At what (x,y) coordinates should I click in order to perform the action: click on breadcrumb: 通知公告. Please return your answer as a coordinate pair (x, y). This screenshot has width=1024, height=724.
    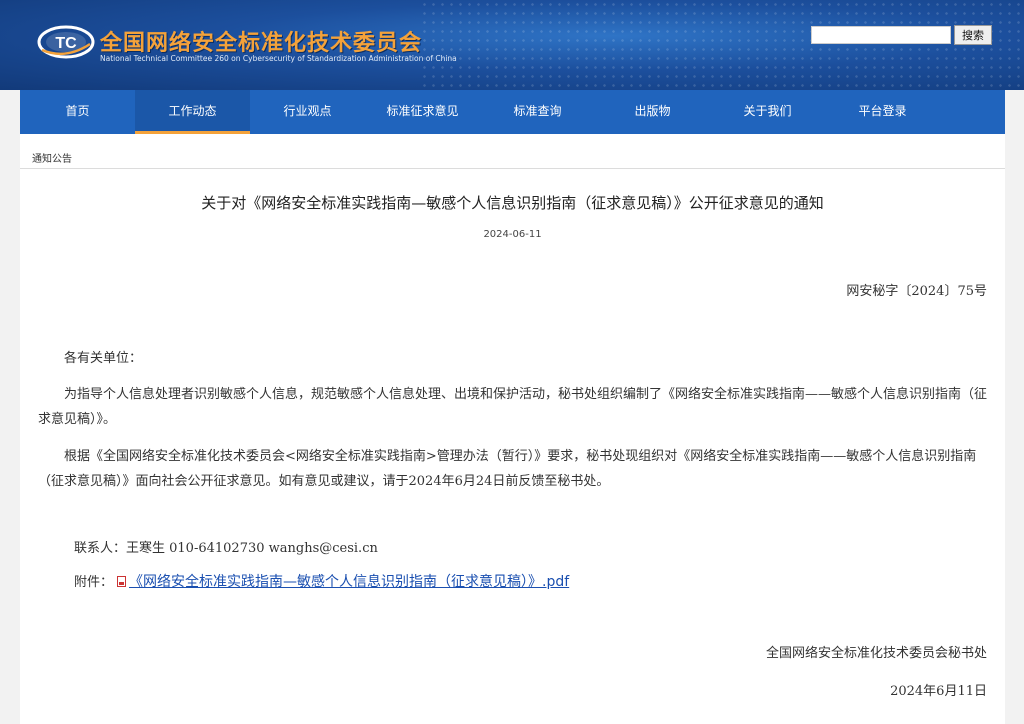
    Looking at the image, I should click on (512, 151).